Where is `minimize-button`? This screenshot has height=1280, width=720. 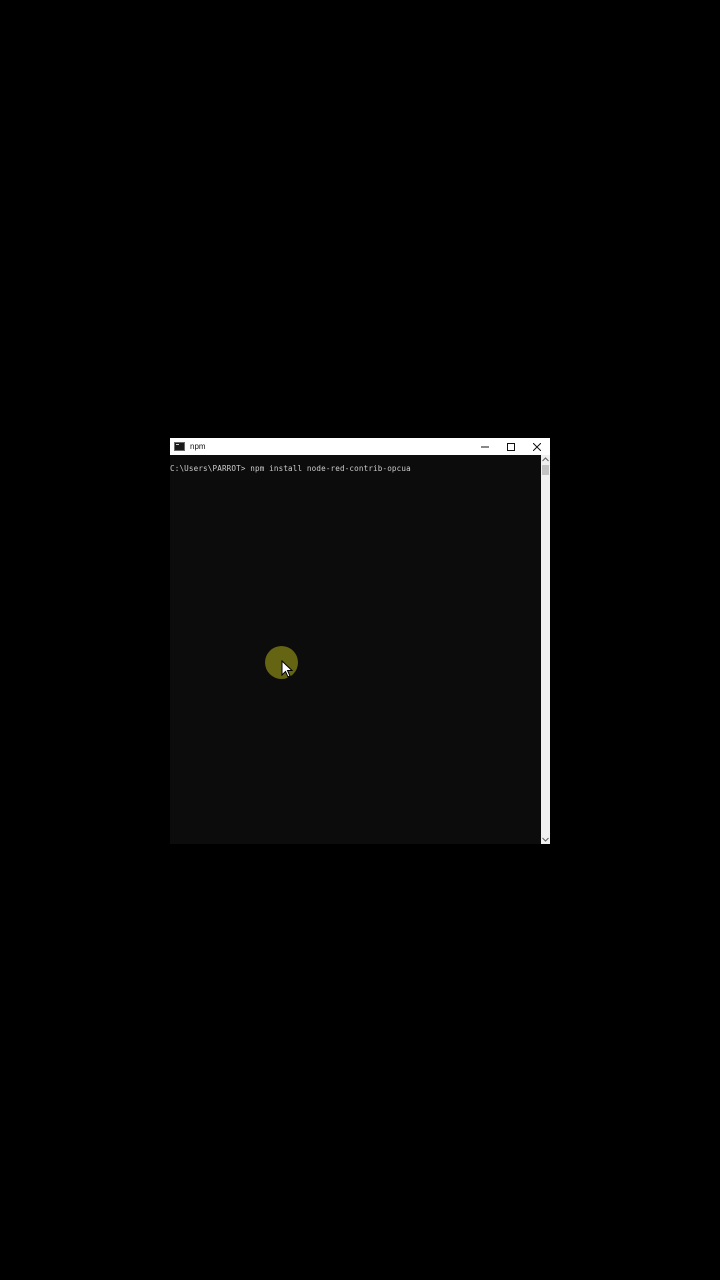
minimize-button is located at coordinates (485, 446).